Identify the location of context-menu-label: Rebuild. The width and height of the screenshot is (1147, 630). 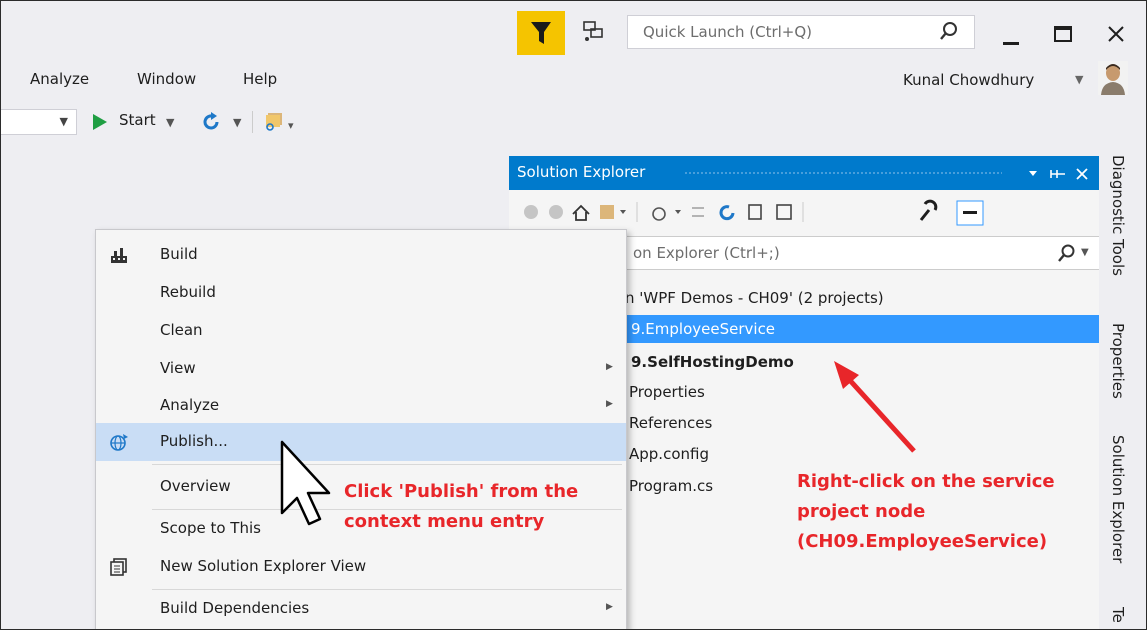
(188, 292).